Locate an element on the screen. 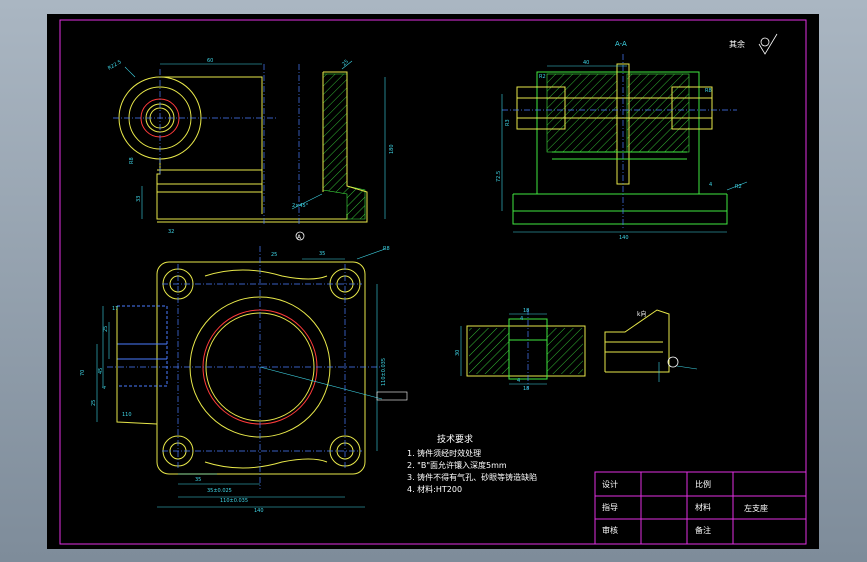  svg-text: 2×45° is located at coordinates (300, 206).